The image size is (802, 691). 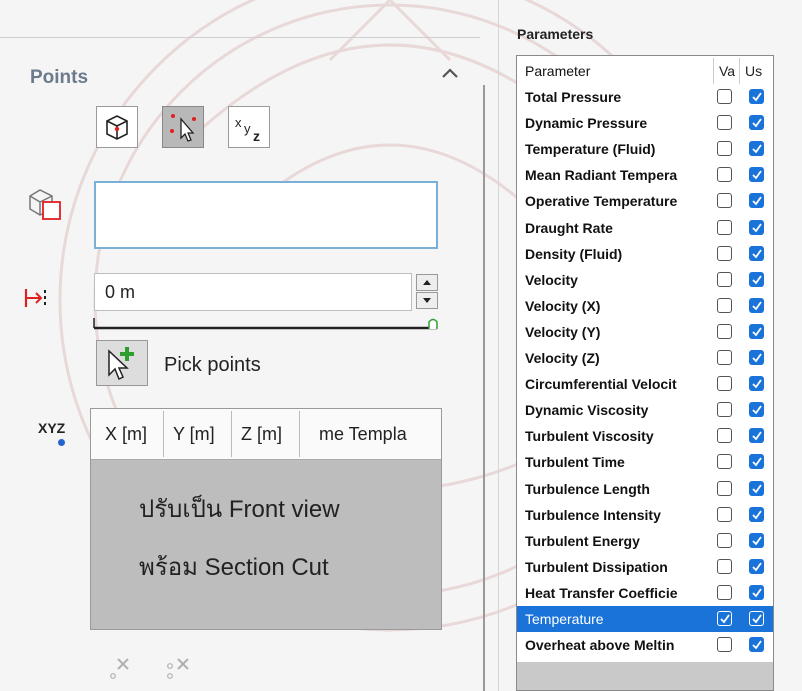 What do you see at coordinates (645, 149) in the screenshot?
I see `parameter-row: Temperature (Fluid)` at bounding box center [645, 149].